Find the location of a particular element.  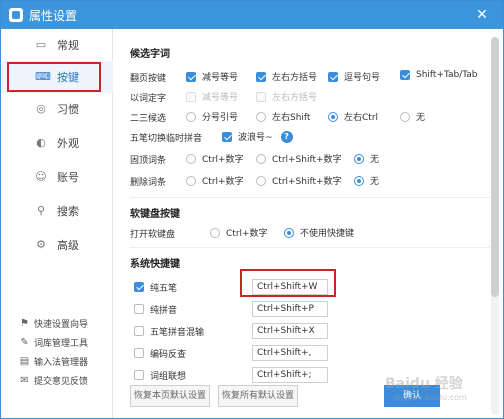

hotkey-row-phrase-association: 词组联想 is located at coordinates (160, 375).